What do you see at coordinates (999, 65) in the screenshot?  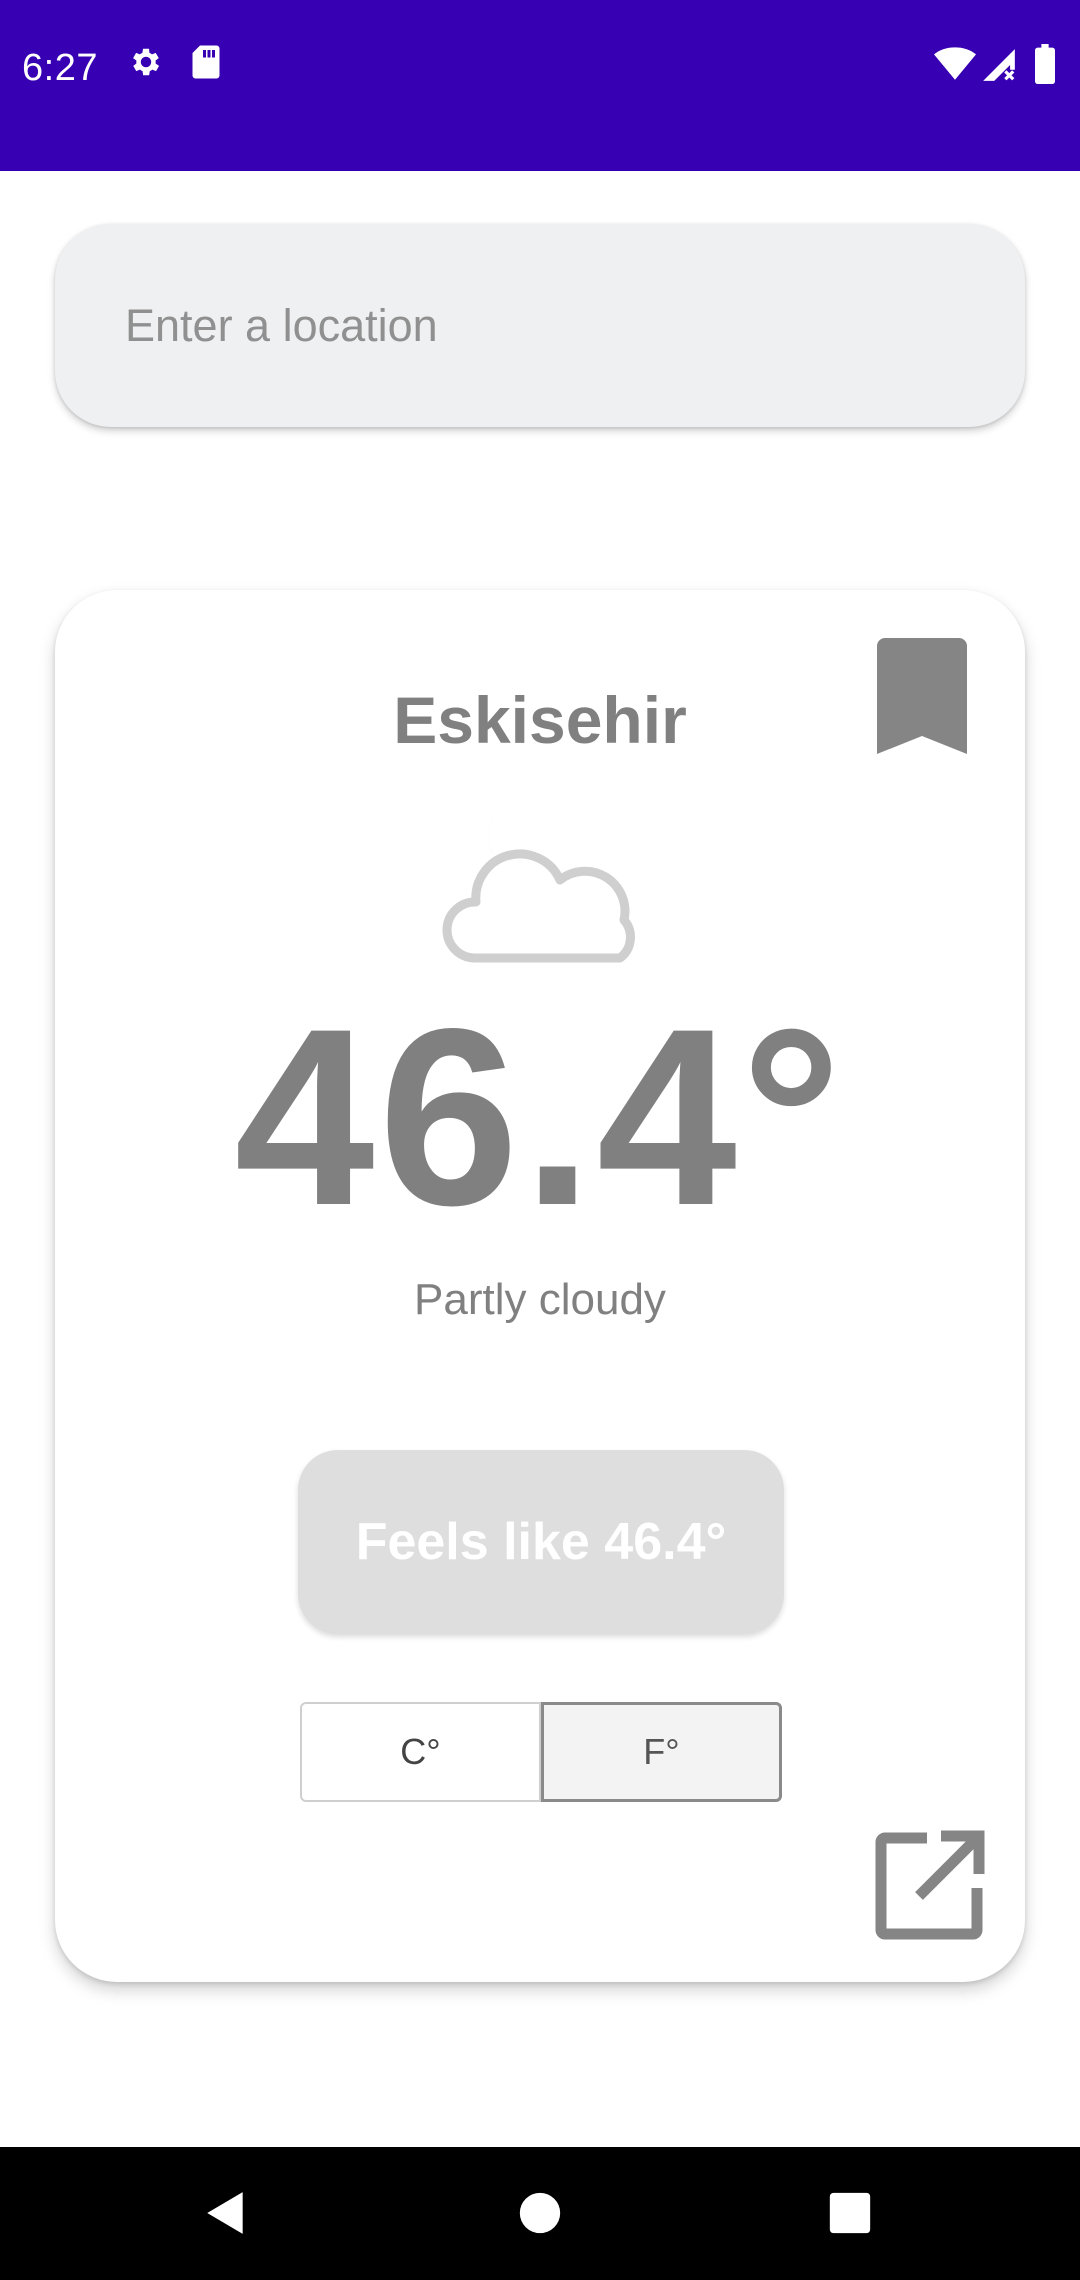 I see `signal-icon` at bounding box center [999, 65].